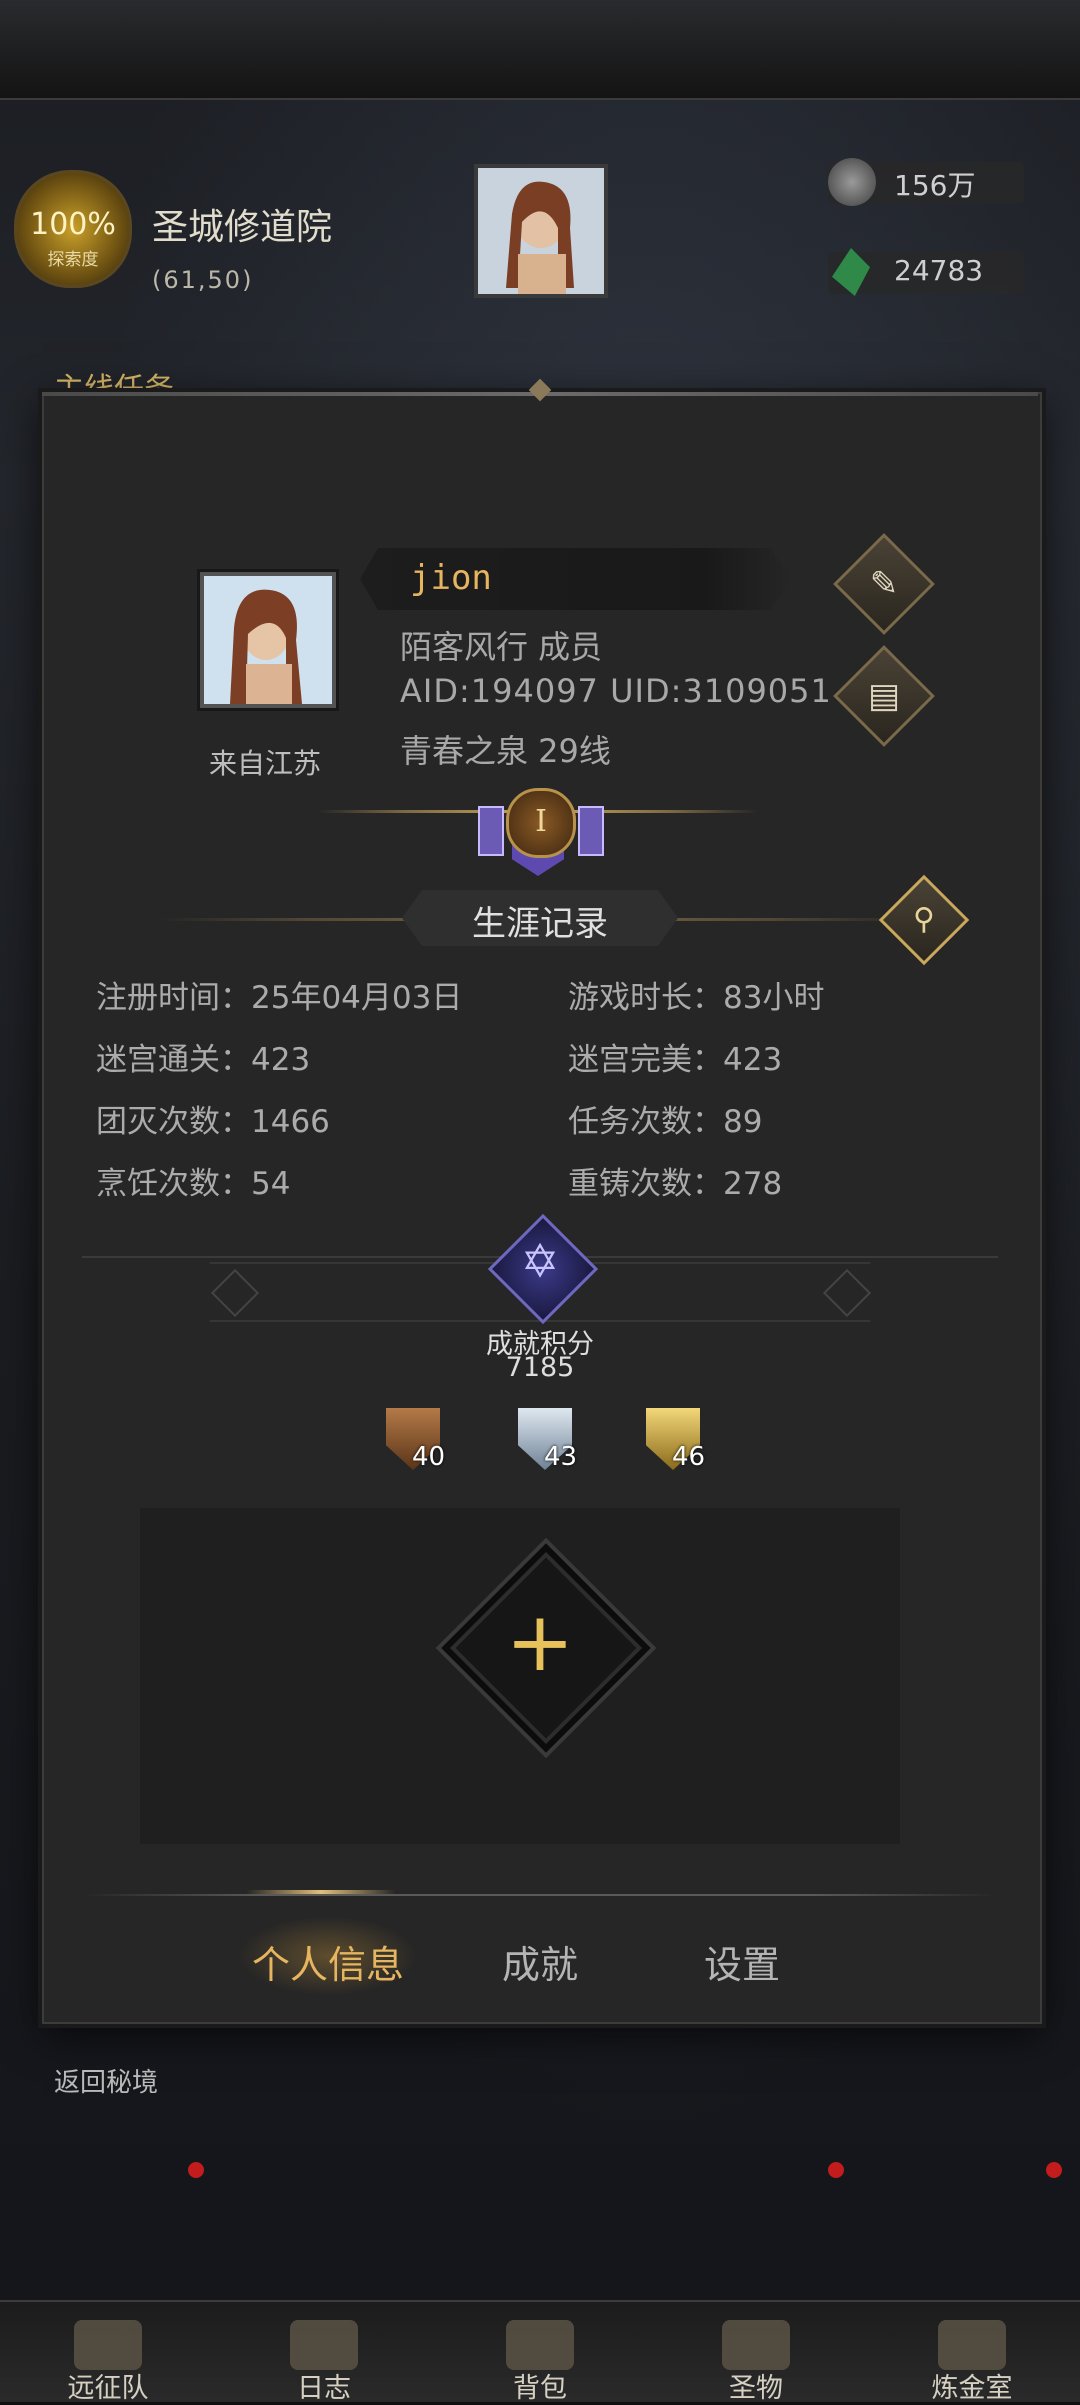 The height and width of the screenshot is (2405, 1080). What do you see at coordinates (756, 2345) in the screenshot?
I see `relic-icon` at bounding box center [756, 2345].